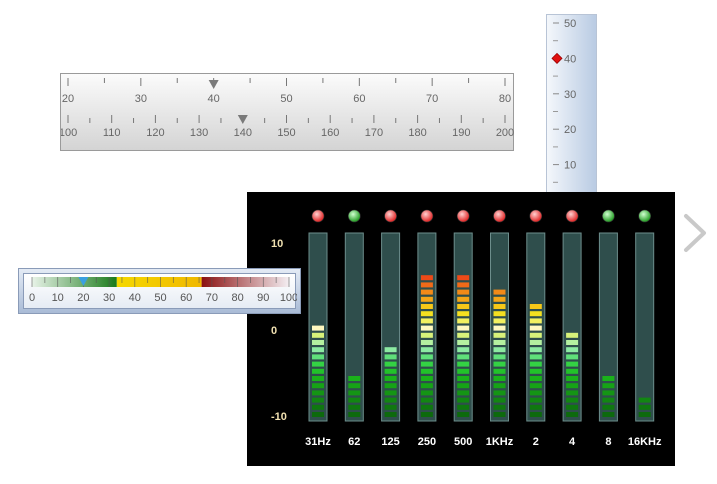 The width and height of the screenshot is (717, 484). I want to click on vertical-scale: 50403020100, so click(571, 111).